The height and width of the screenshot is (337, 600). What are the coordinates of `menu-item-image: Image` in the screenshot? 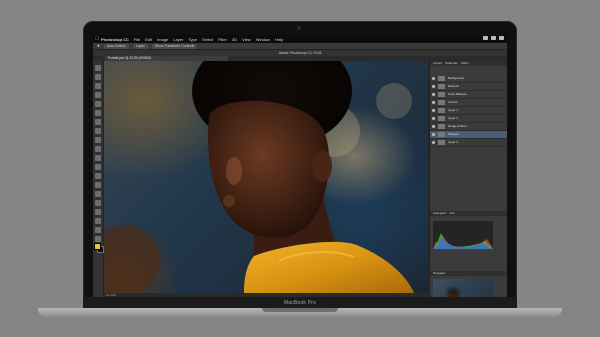 It's located at (162, 39).